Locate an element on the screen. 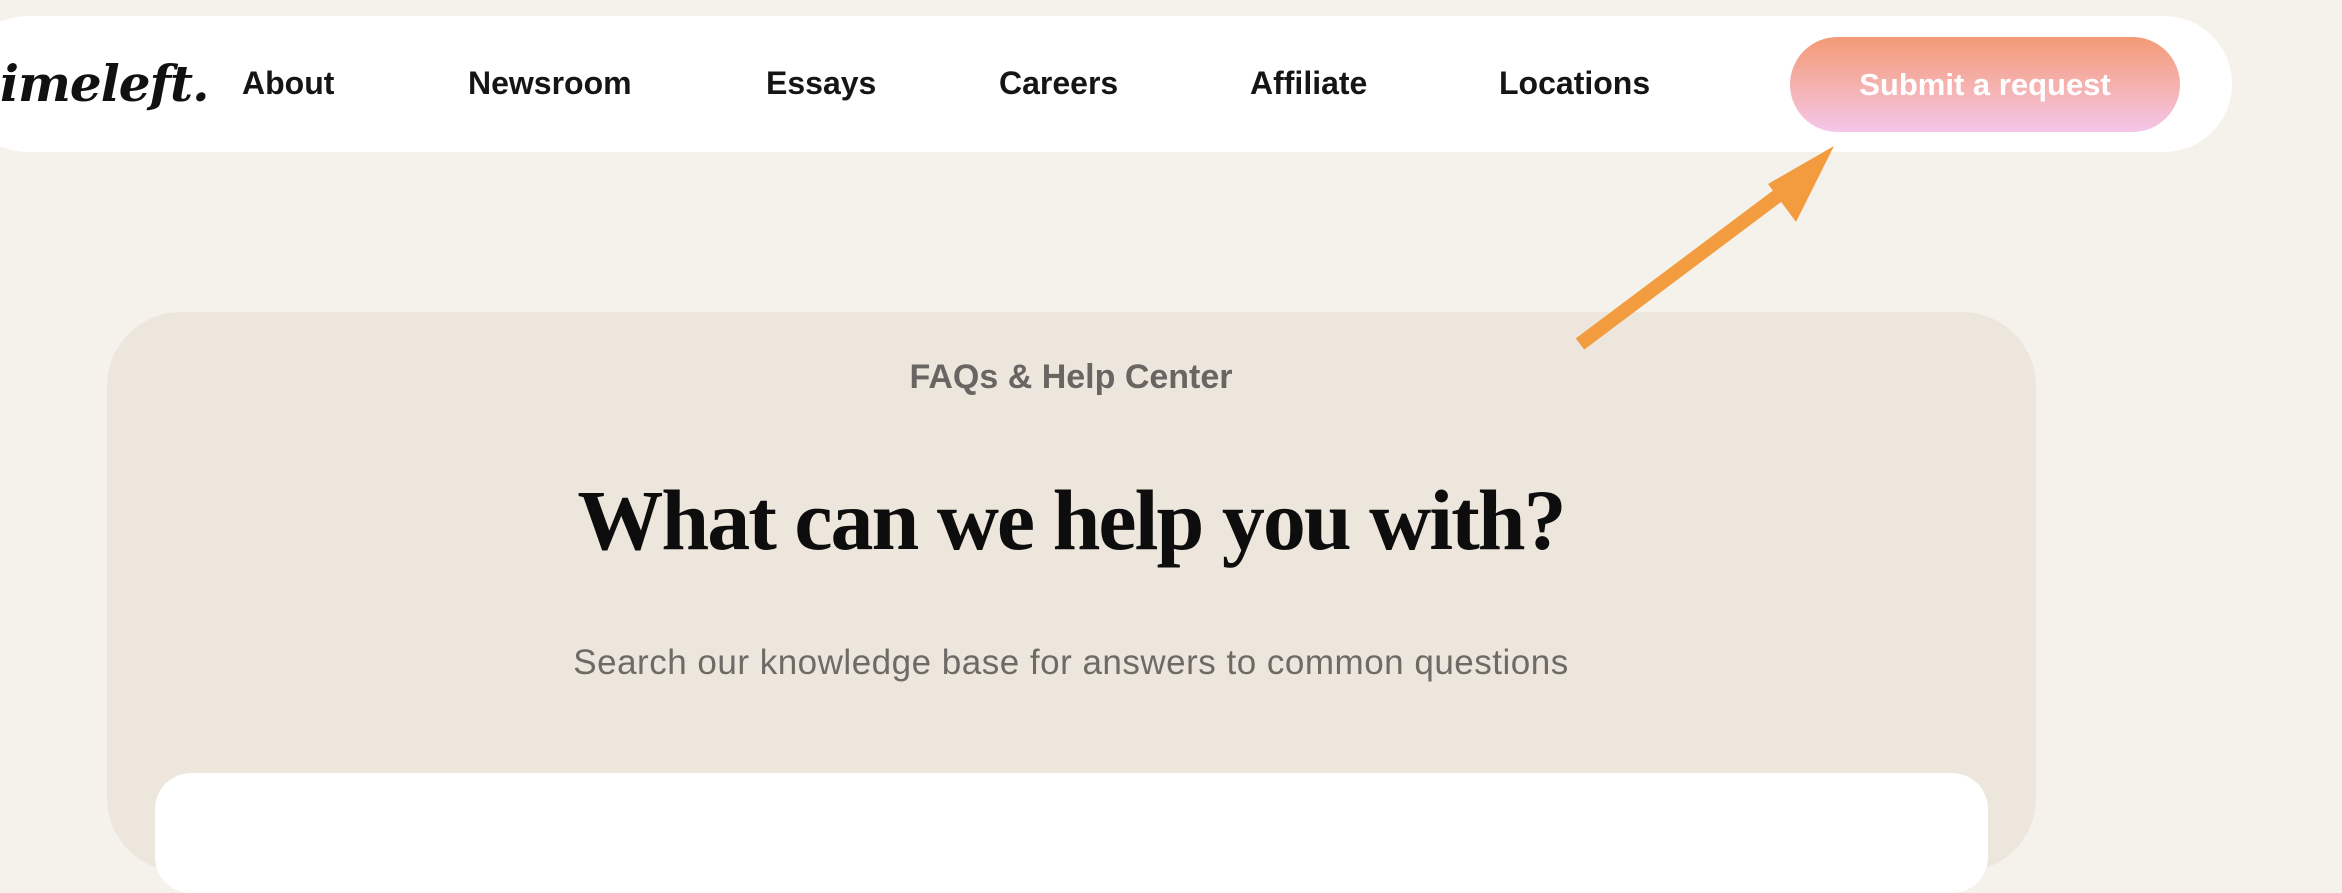  nav-link-affiliate: Affiliate is located at coordinates (1308, 83).